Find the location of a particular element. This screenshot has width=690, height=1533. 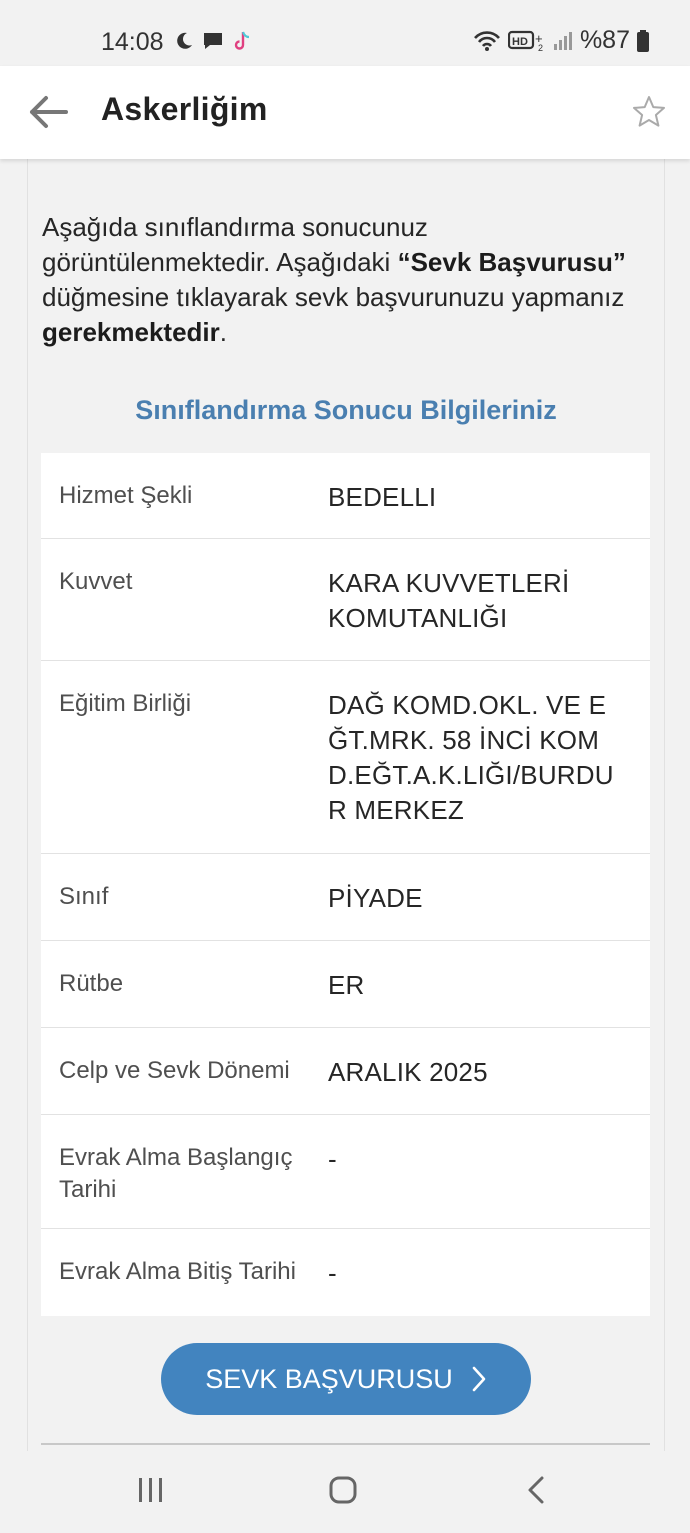

signal-icon is located at coordinates (562, 40).